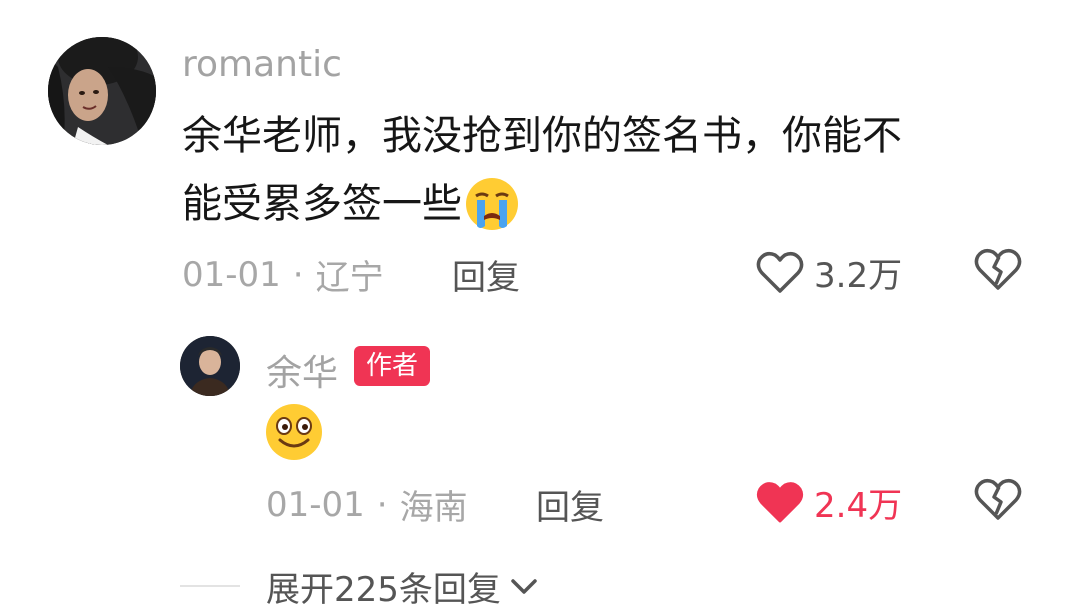 This screenshot has height=611, width=1080. I want to click on heart-outline-icon, so click(780, 273).